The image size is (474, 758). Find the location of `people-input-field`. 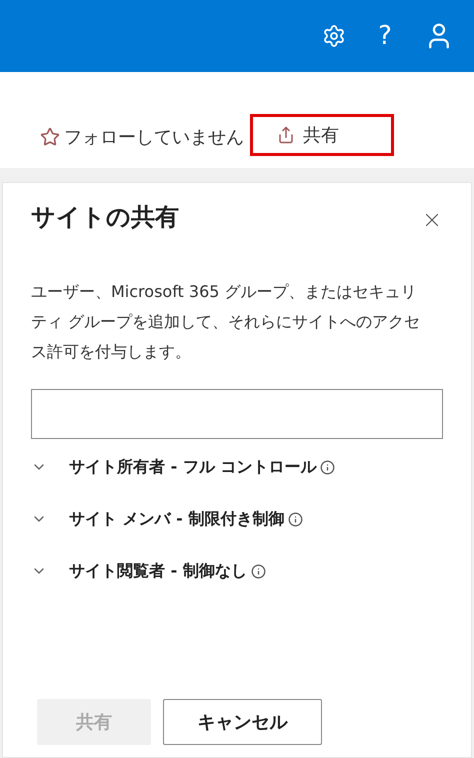

people-input-field is located at coordinates (237, 414).